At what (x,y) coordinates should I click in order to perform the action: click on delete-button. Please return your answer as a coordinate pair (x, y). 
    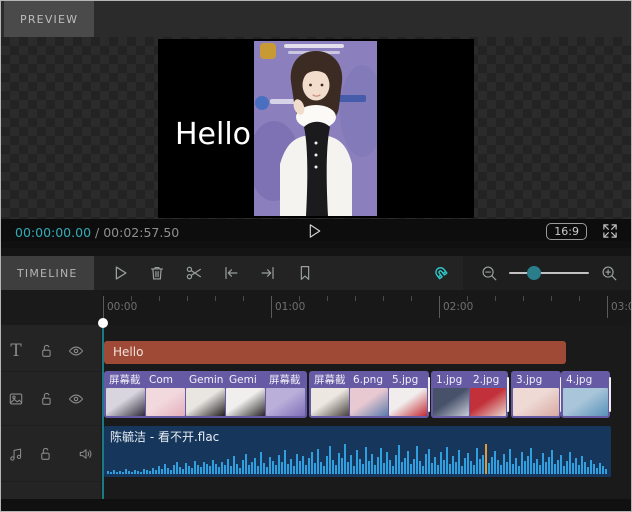
    Looking at the image, I should click on (157, 273).